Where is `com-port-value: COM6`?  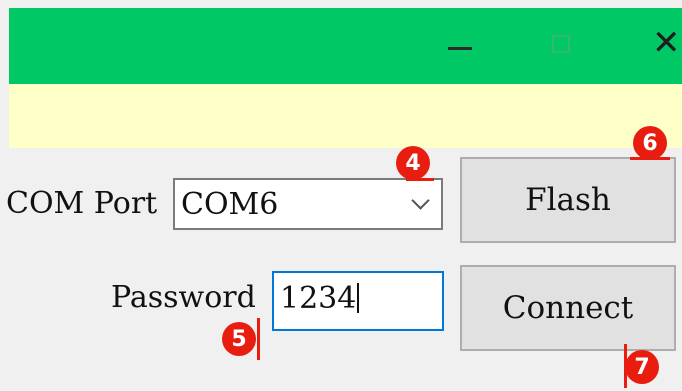 com-port-value: COM6 is located at coordinates (230, 204).